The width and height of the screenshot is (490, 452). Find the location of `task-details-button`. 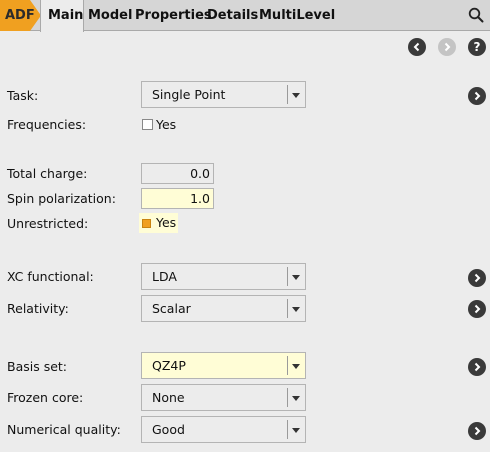

task-details-button is located at coordinates (477, 96).